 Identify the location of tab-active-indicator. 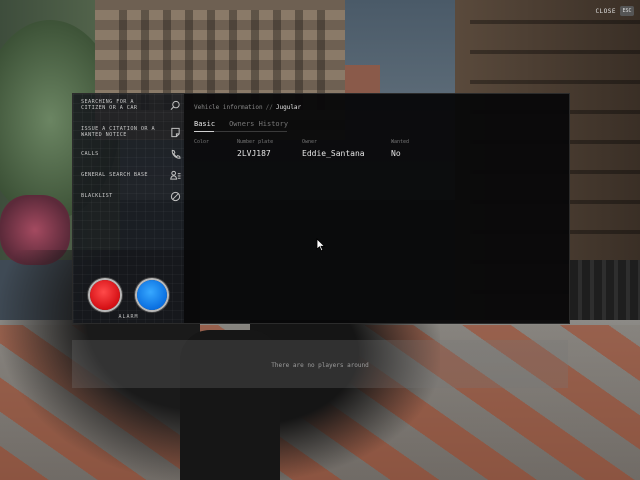
(204, 131).